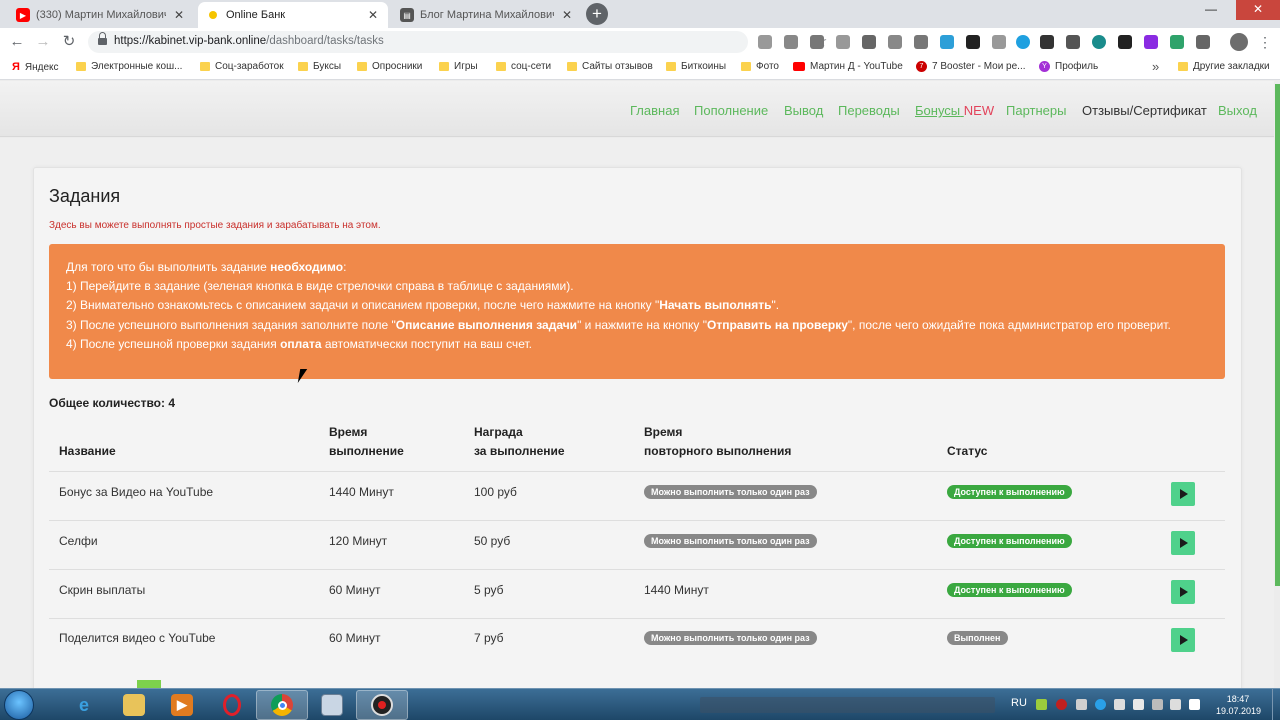  Describe the element at coordinates (332, 705) in the screenshot. I see `taskbar-window` at that location.